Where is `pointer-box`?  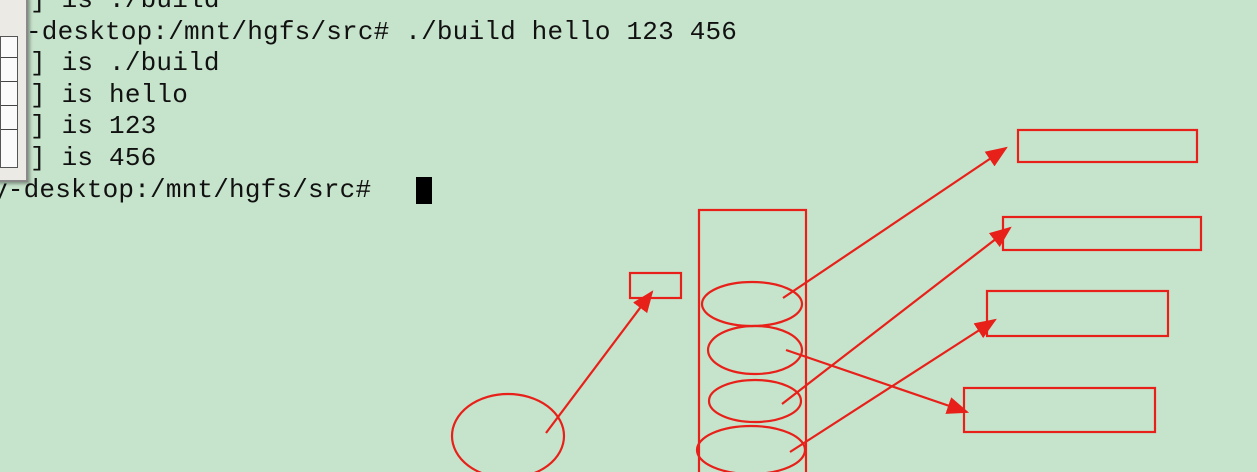 pointer-box is located at coordinates (655, 285).